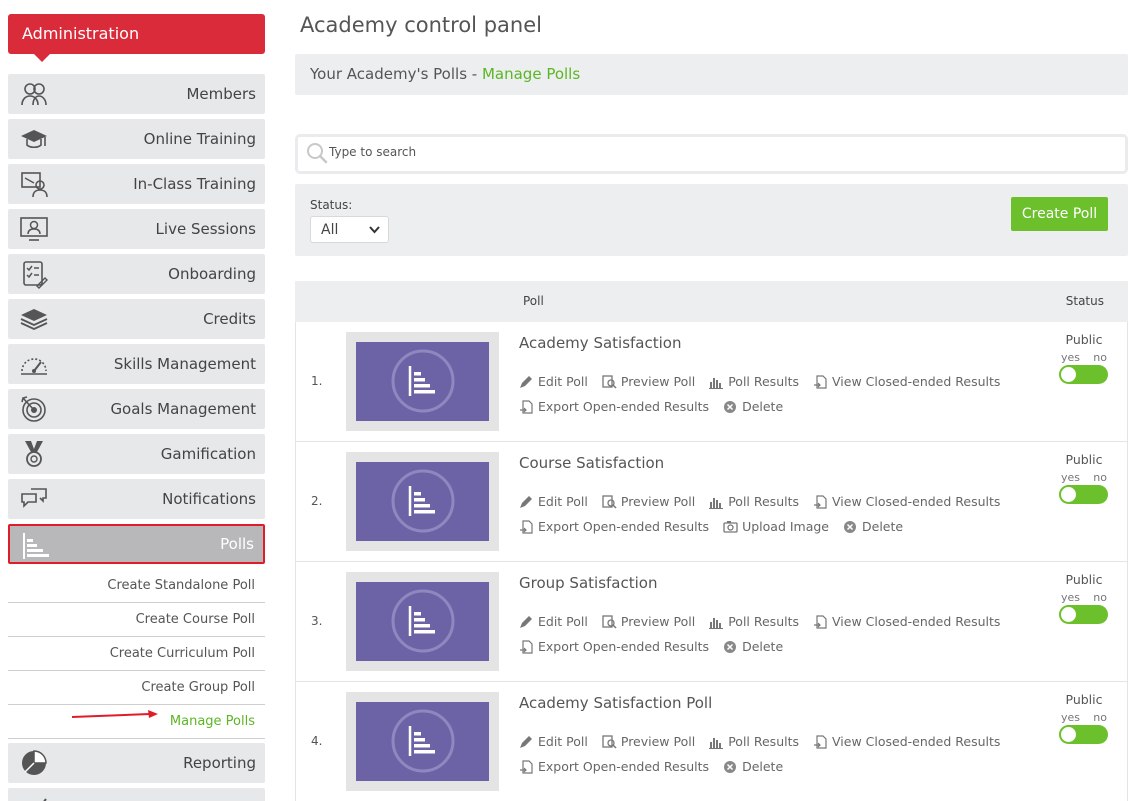 The image size is (1138, 801). I want to click on action-label: Edit Poll, so click(563, 501).